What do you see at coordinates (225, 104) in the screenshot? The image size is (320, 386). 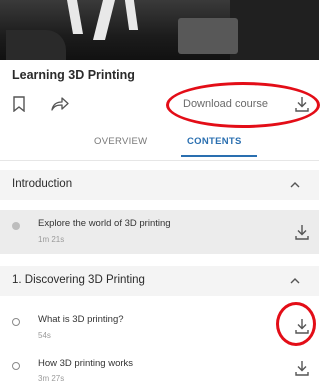 I see `download-course-button: Download course` at bounding box center [225, 104].